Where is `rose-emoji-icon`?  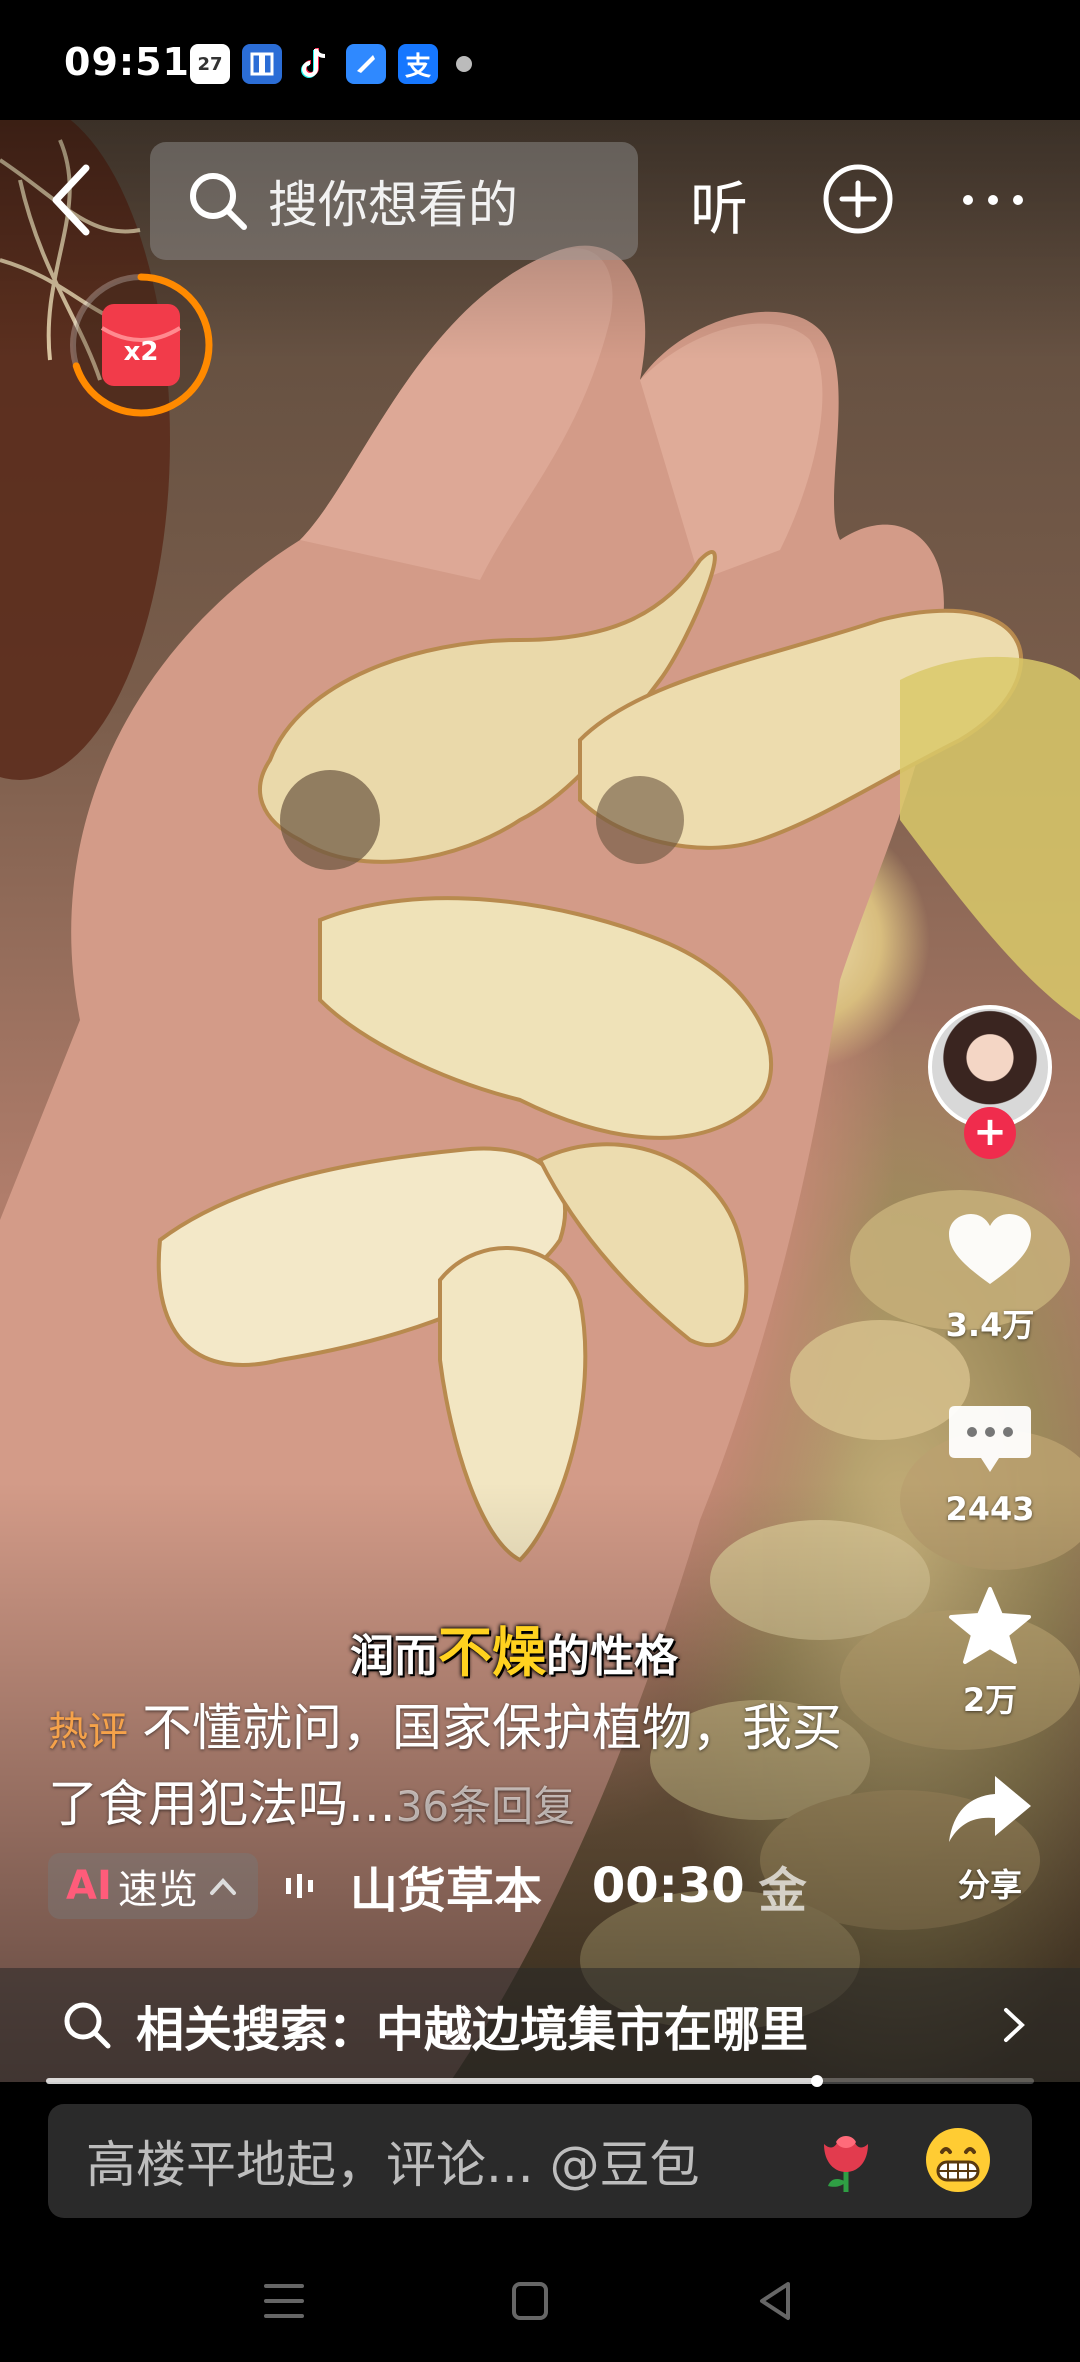 rose-emoji-icon is located at coordinates (846, 2160).